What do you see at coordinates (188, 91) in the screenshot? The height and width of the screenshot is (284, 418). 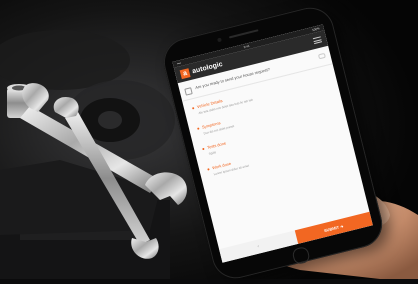 I see `checkbox-icon` at bounding box center [188, 91].